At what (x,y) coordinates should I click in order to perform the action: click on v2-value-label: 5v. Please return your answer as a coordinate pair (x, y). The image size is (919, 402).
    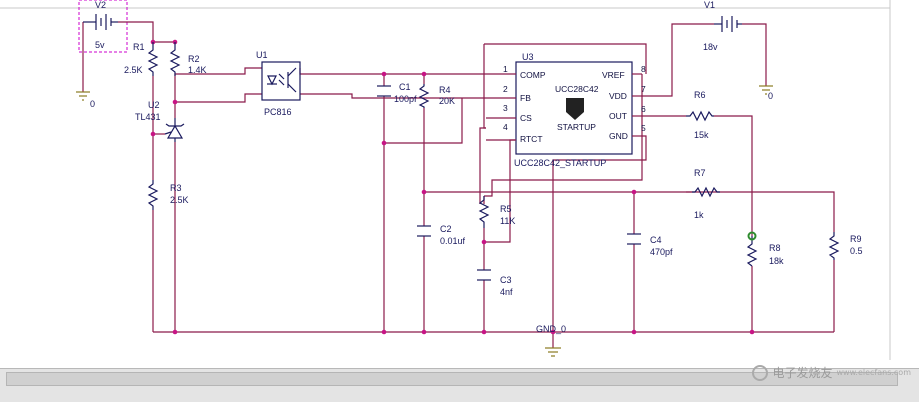
    Looking at the image, I should click on (100, 45).